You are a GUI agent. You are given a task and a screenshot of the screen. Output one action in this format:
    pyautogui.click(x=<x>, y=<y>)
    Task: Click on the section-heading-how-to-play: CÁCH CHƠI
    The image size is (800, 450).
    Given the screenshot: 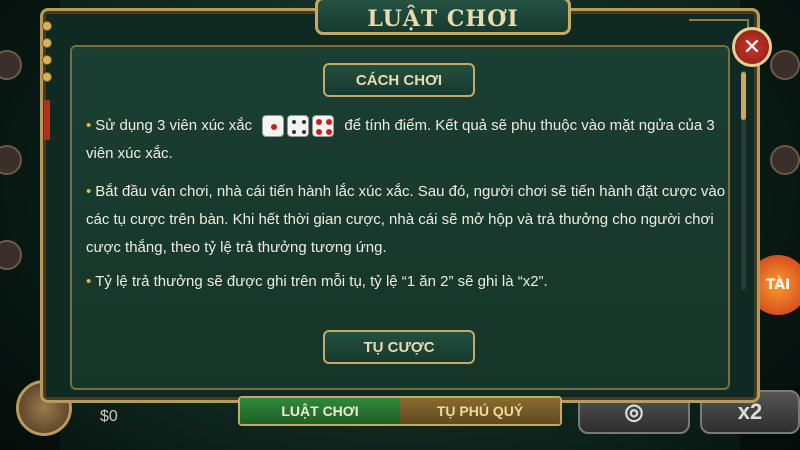 What is the action you would take?
    pyautogui.click(x=399, y=80)
    